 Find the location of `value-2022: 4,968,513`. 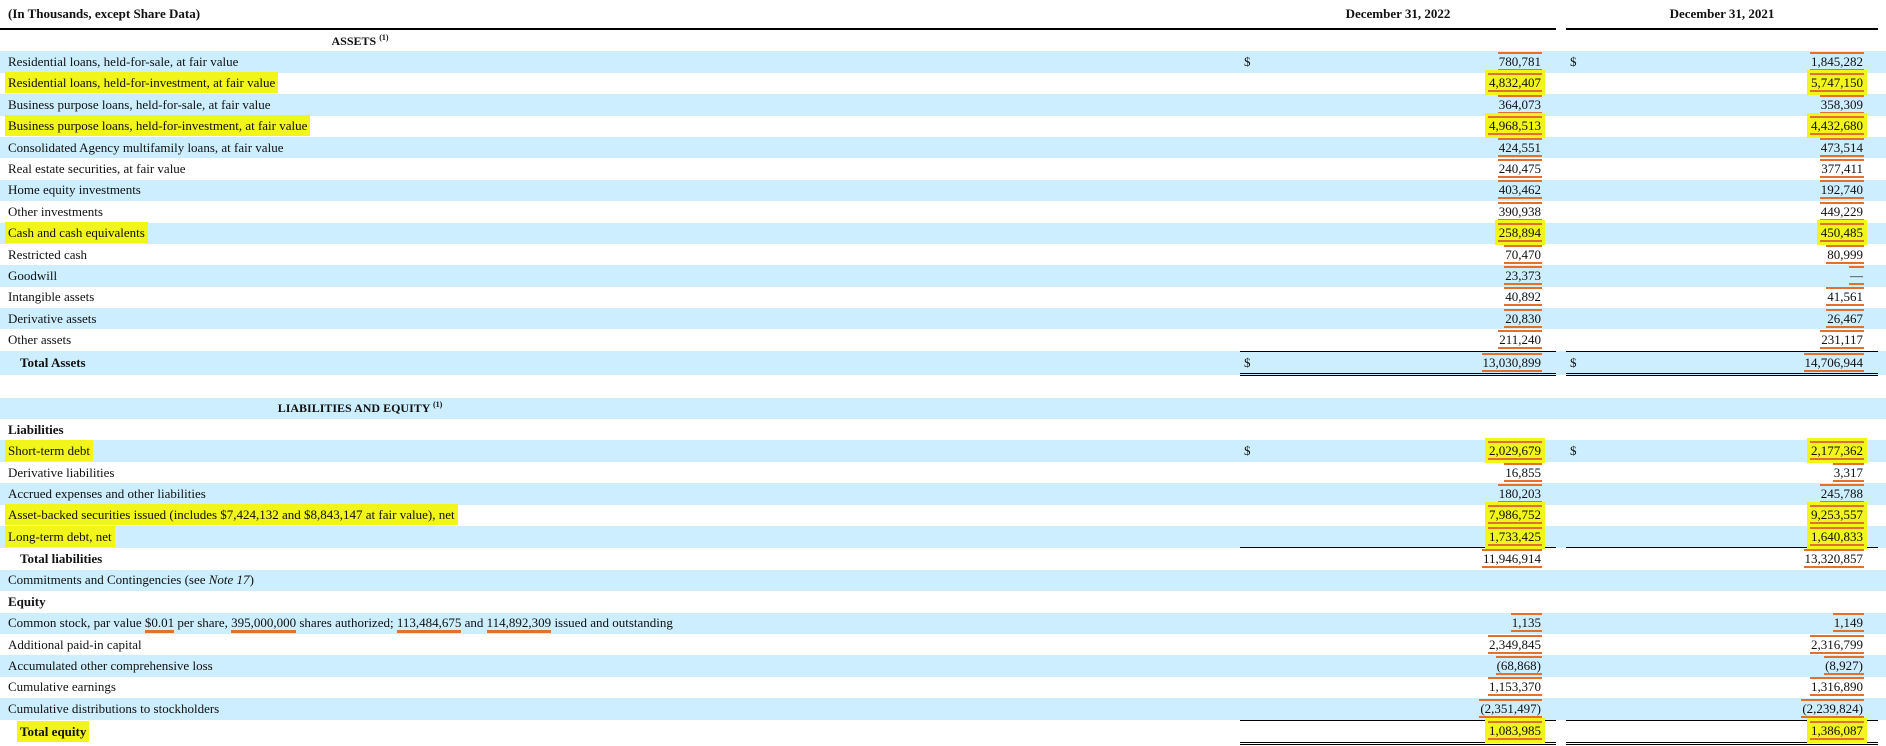

value-2022: 4,968,513 is located at coordinates (1515, 126).